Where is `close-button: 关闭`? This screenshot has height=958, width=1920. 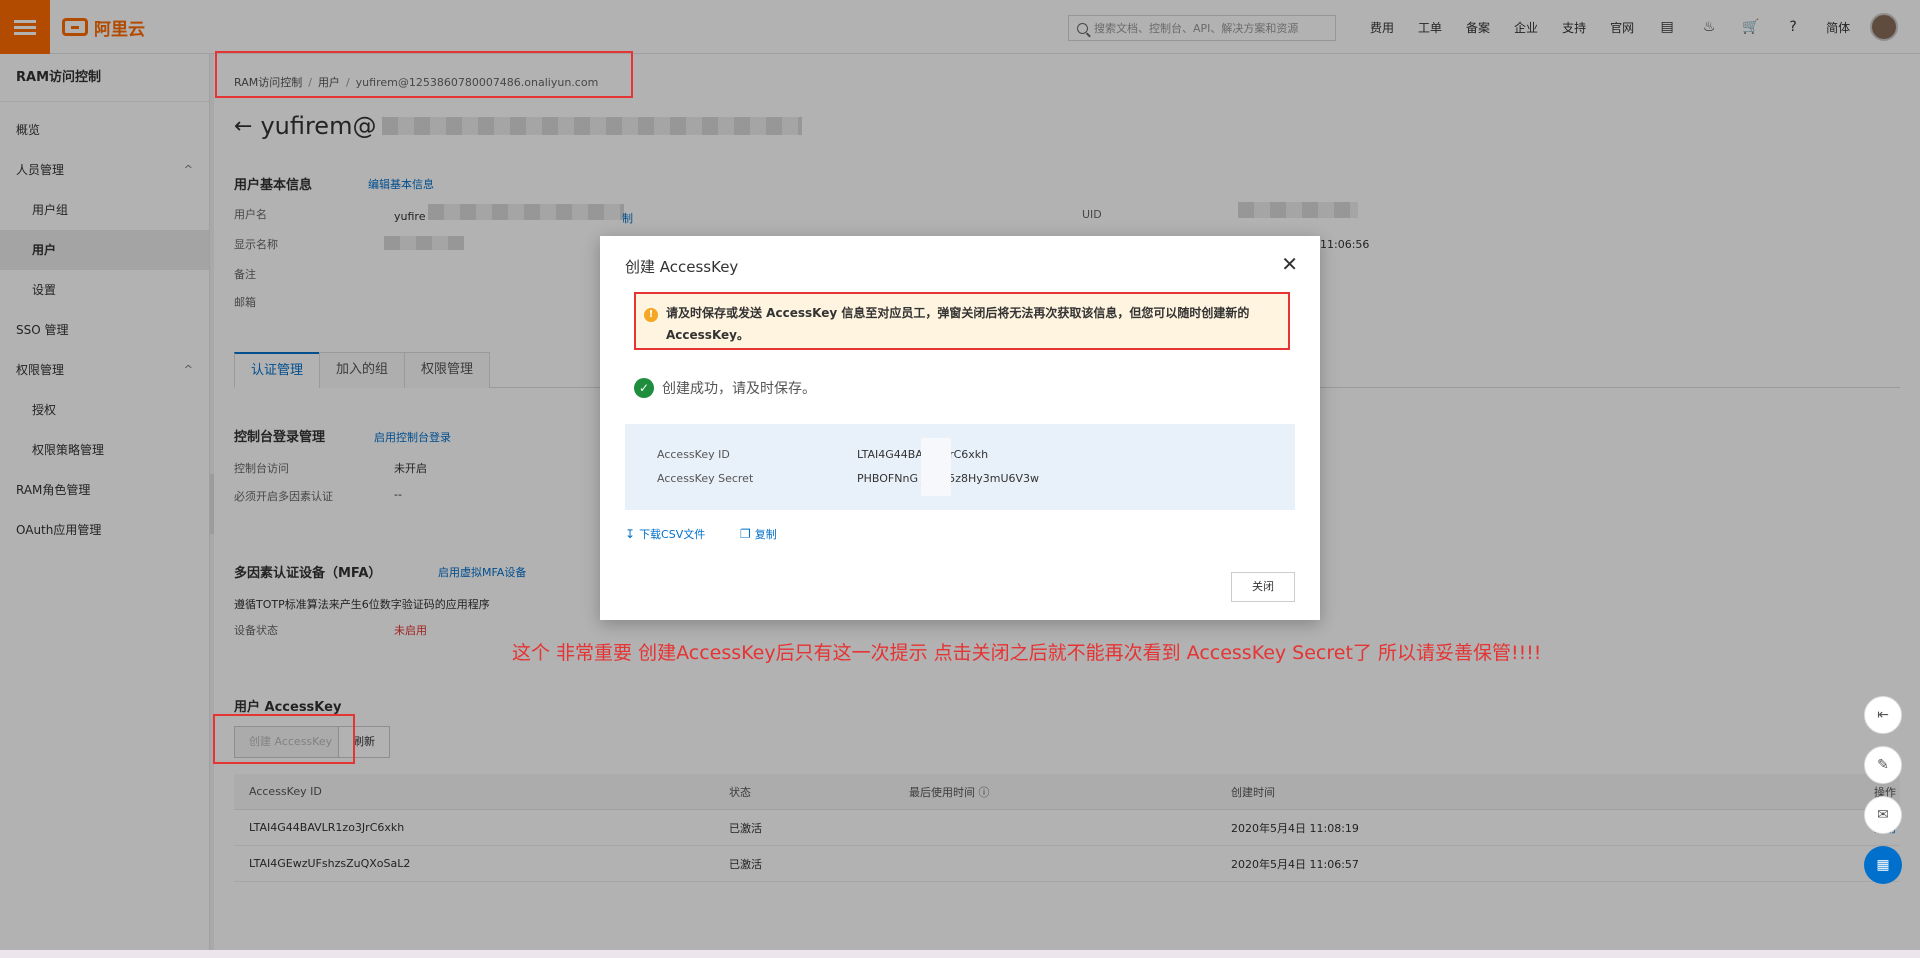 close-button: 关闭 is located at coordinates (1263, 587).